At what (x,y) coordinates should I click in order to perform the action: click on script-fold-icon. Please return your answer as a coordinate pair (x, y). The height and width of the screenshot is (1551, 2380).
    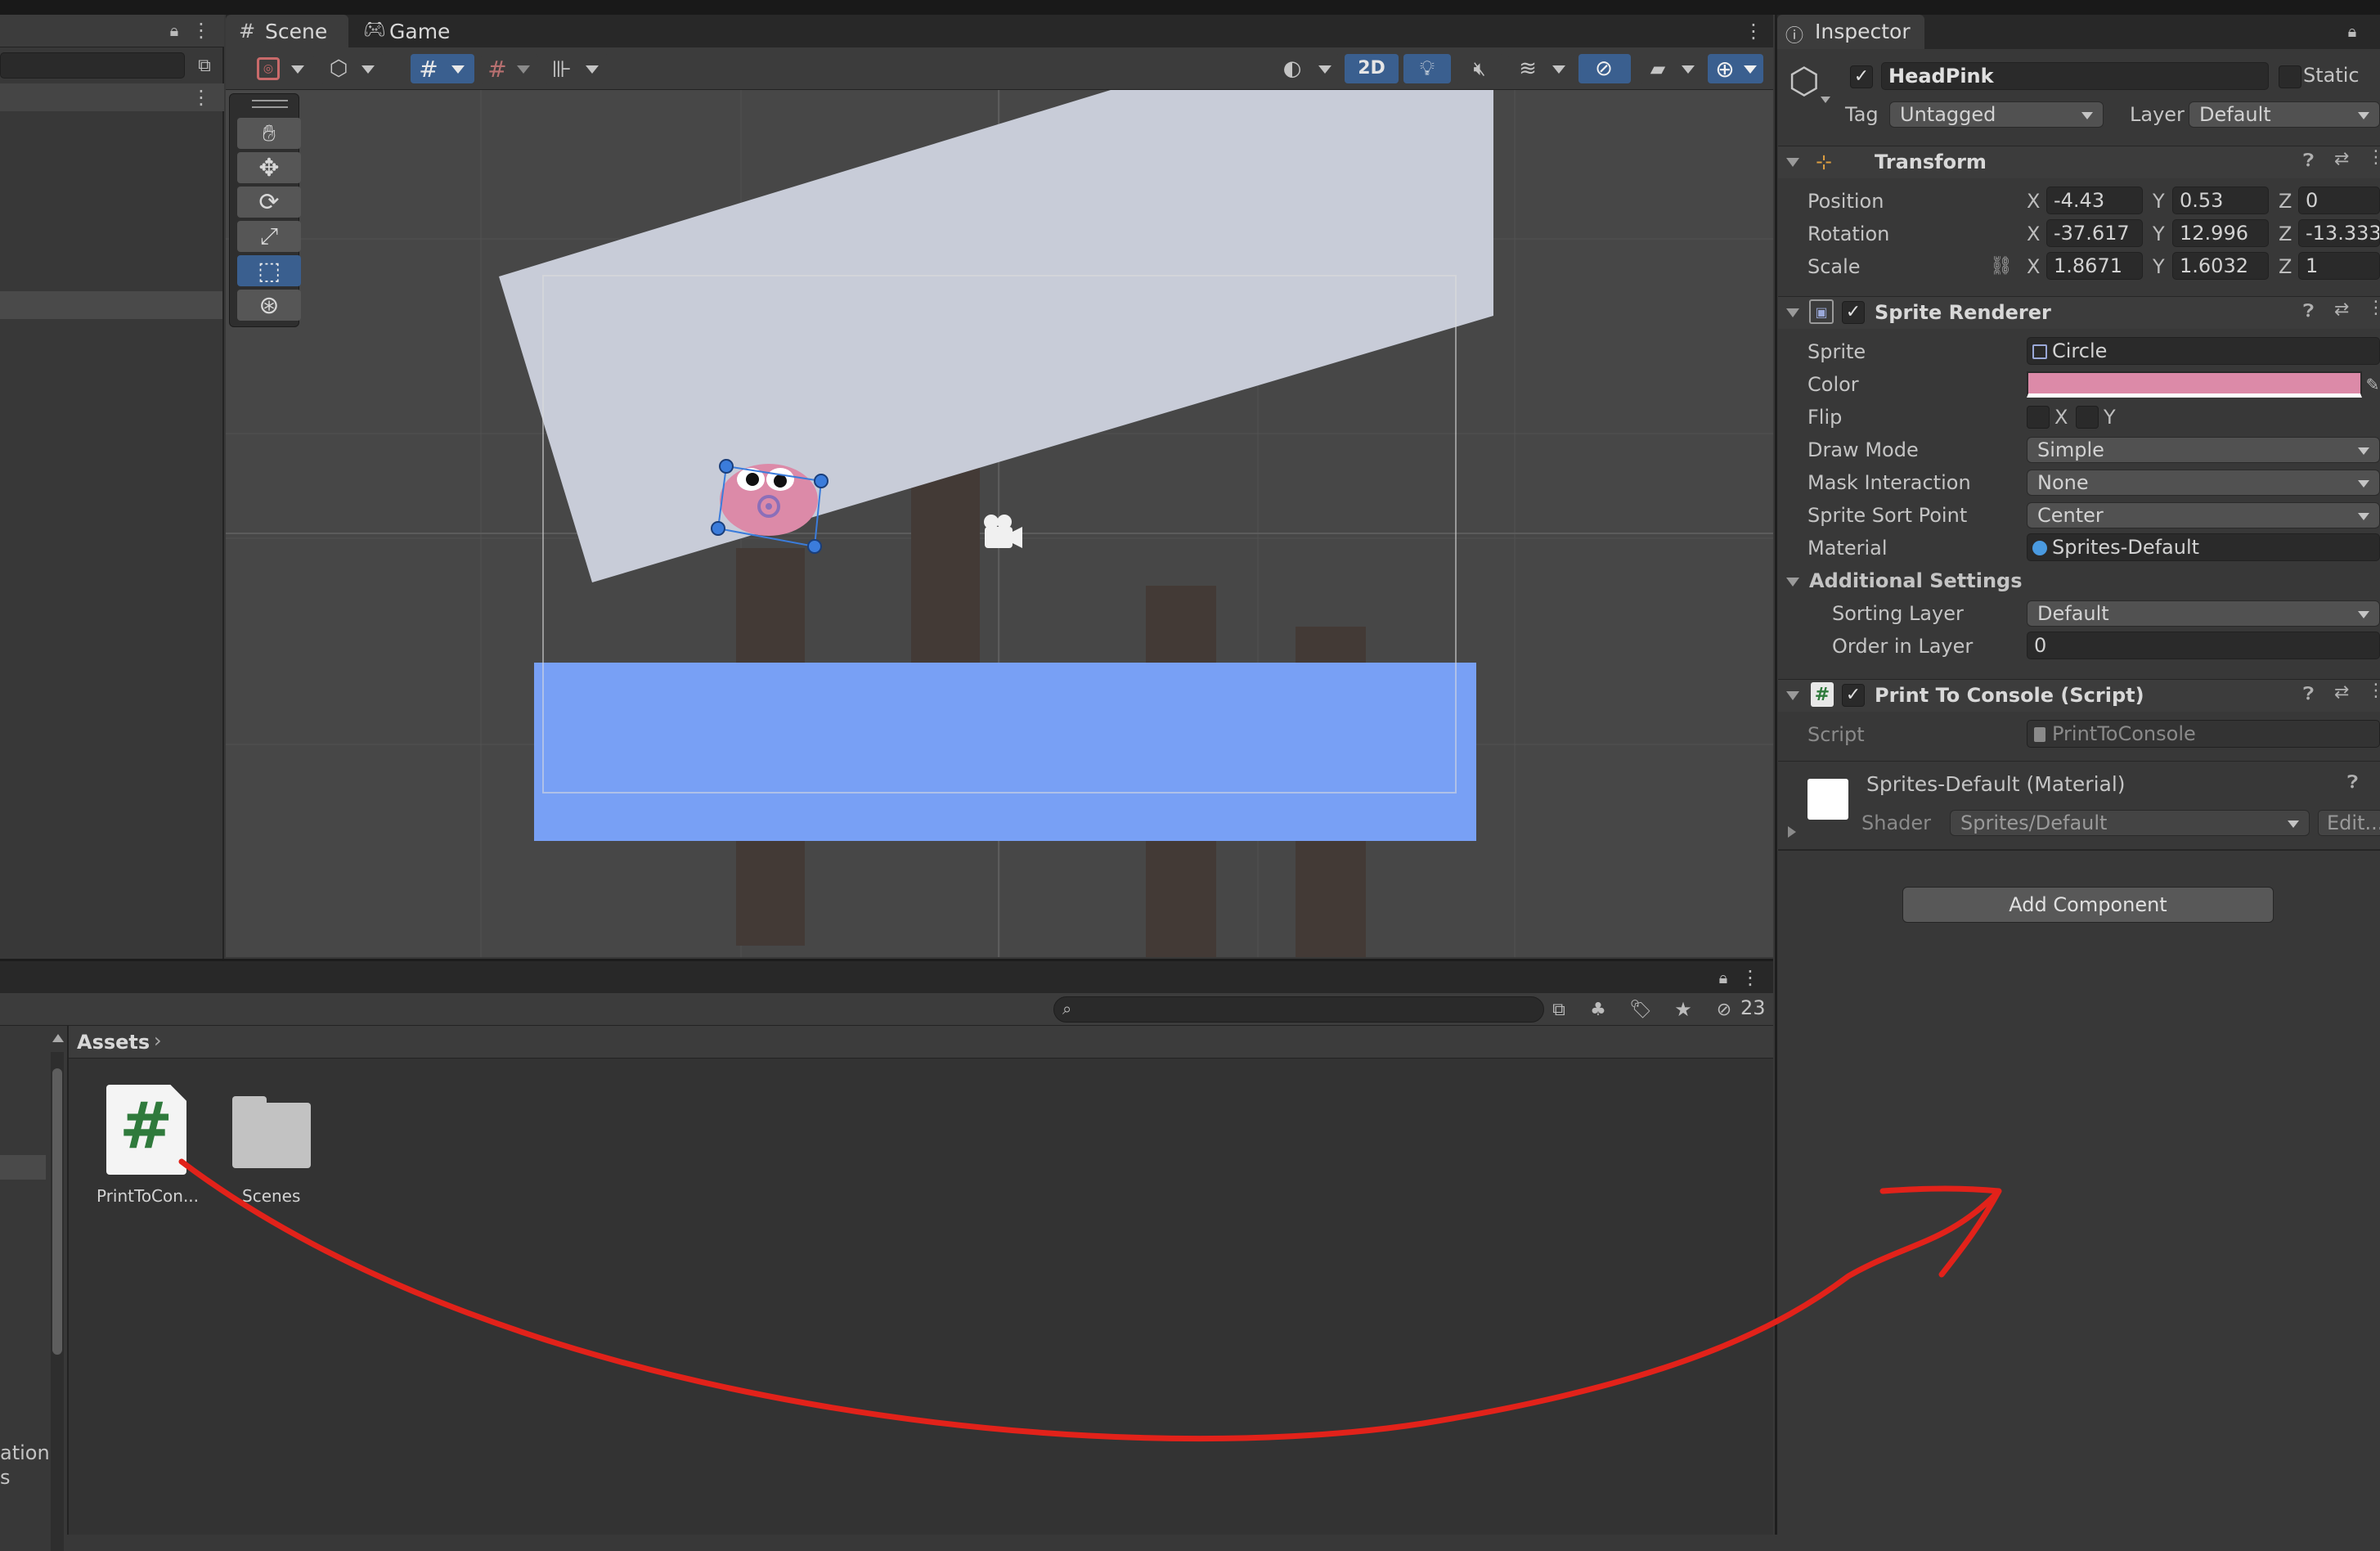
    Looking at the image, I should click on (1793, 695).